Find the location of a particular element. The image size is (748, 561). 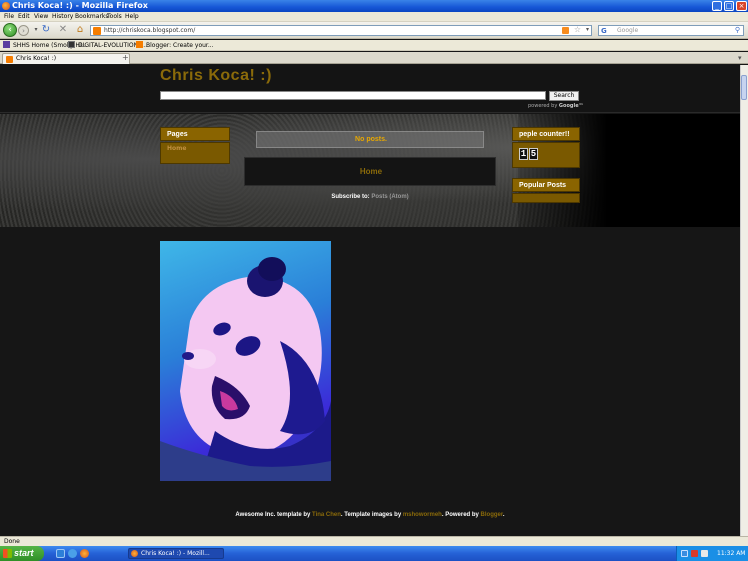

menu-edit: Edit is located at coordinates (24, 17).